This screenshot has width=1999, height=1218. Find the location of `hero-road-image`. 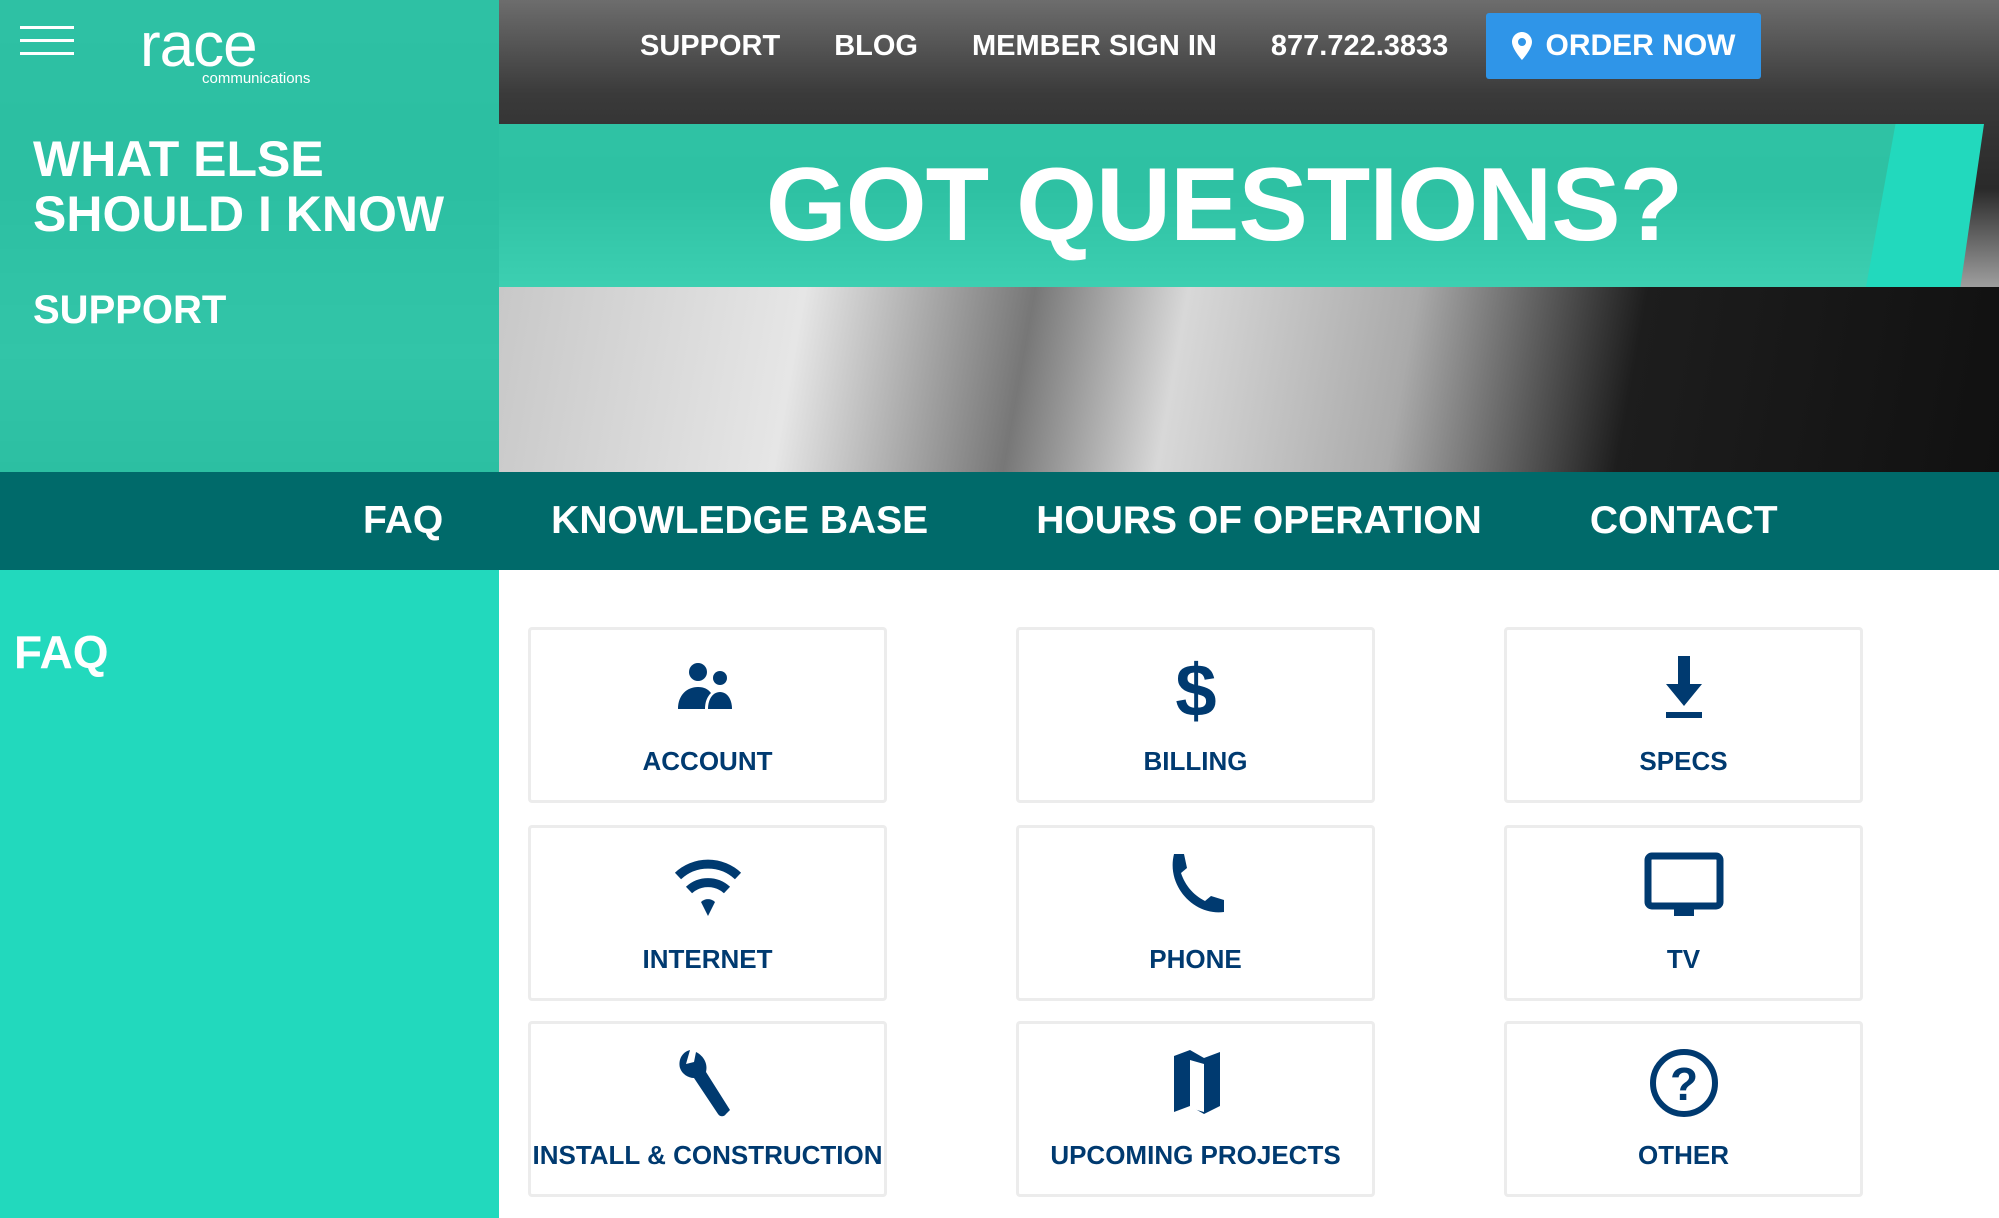

hero-road-image is located at coordinates (1249, 379).